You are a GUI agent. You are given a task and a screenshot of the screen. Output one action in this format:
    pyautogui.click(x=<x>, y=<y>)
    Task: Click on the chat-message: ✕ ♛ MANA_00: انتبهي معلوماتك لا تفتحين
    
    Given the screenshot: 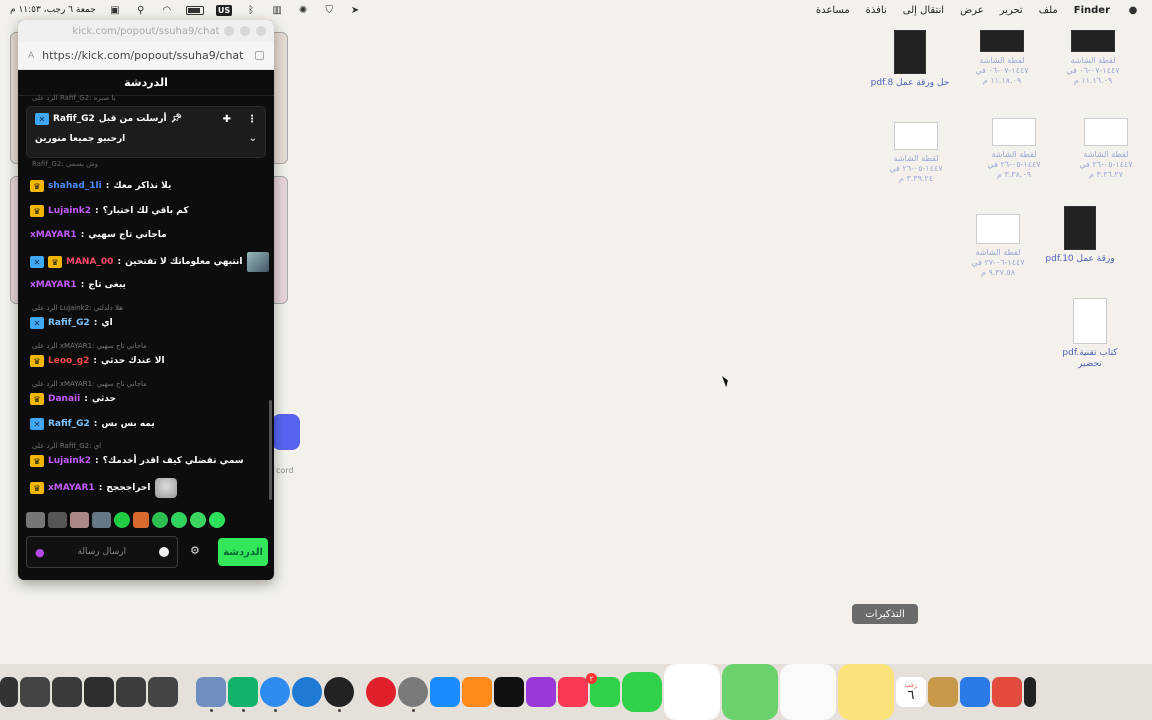 What is the action you would take?
    pyautogui.click(x=149, y=262)
    